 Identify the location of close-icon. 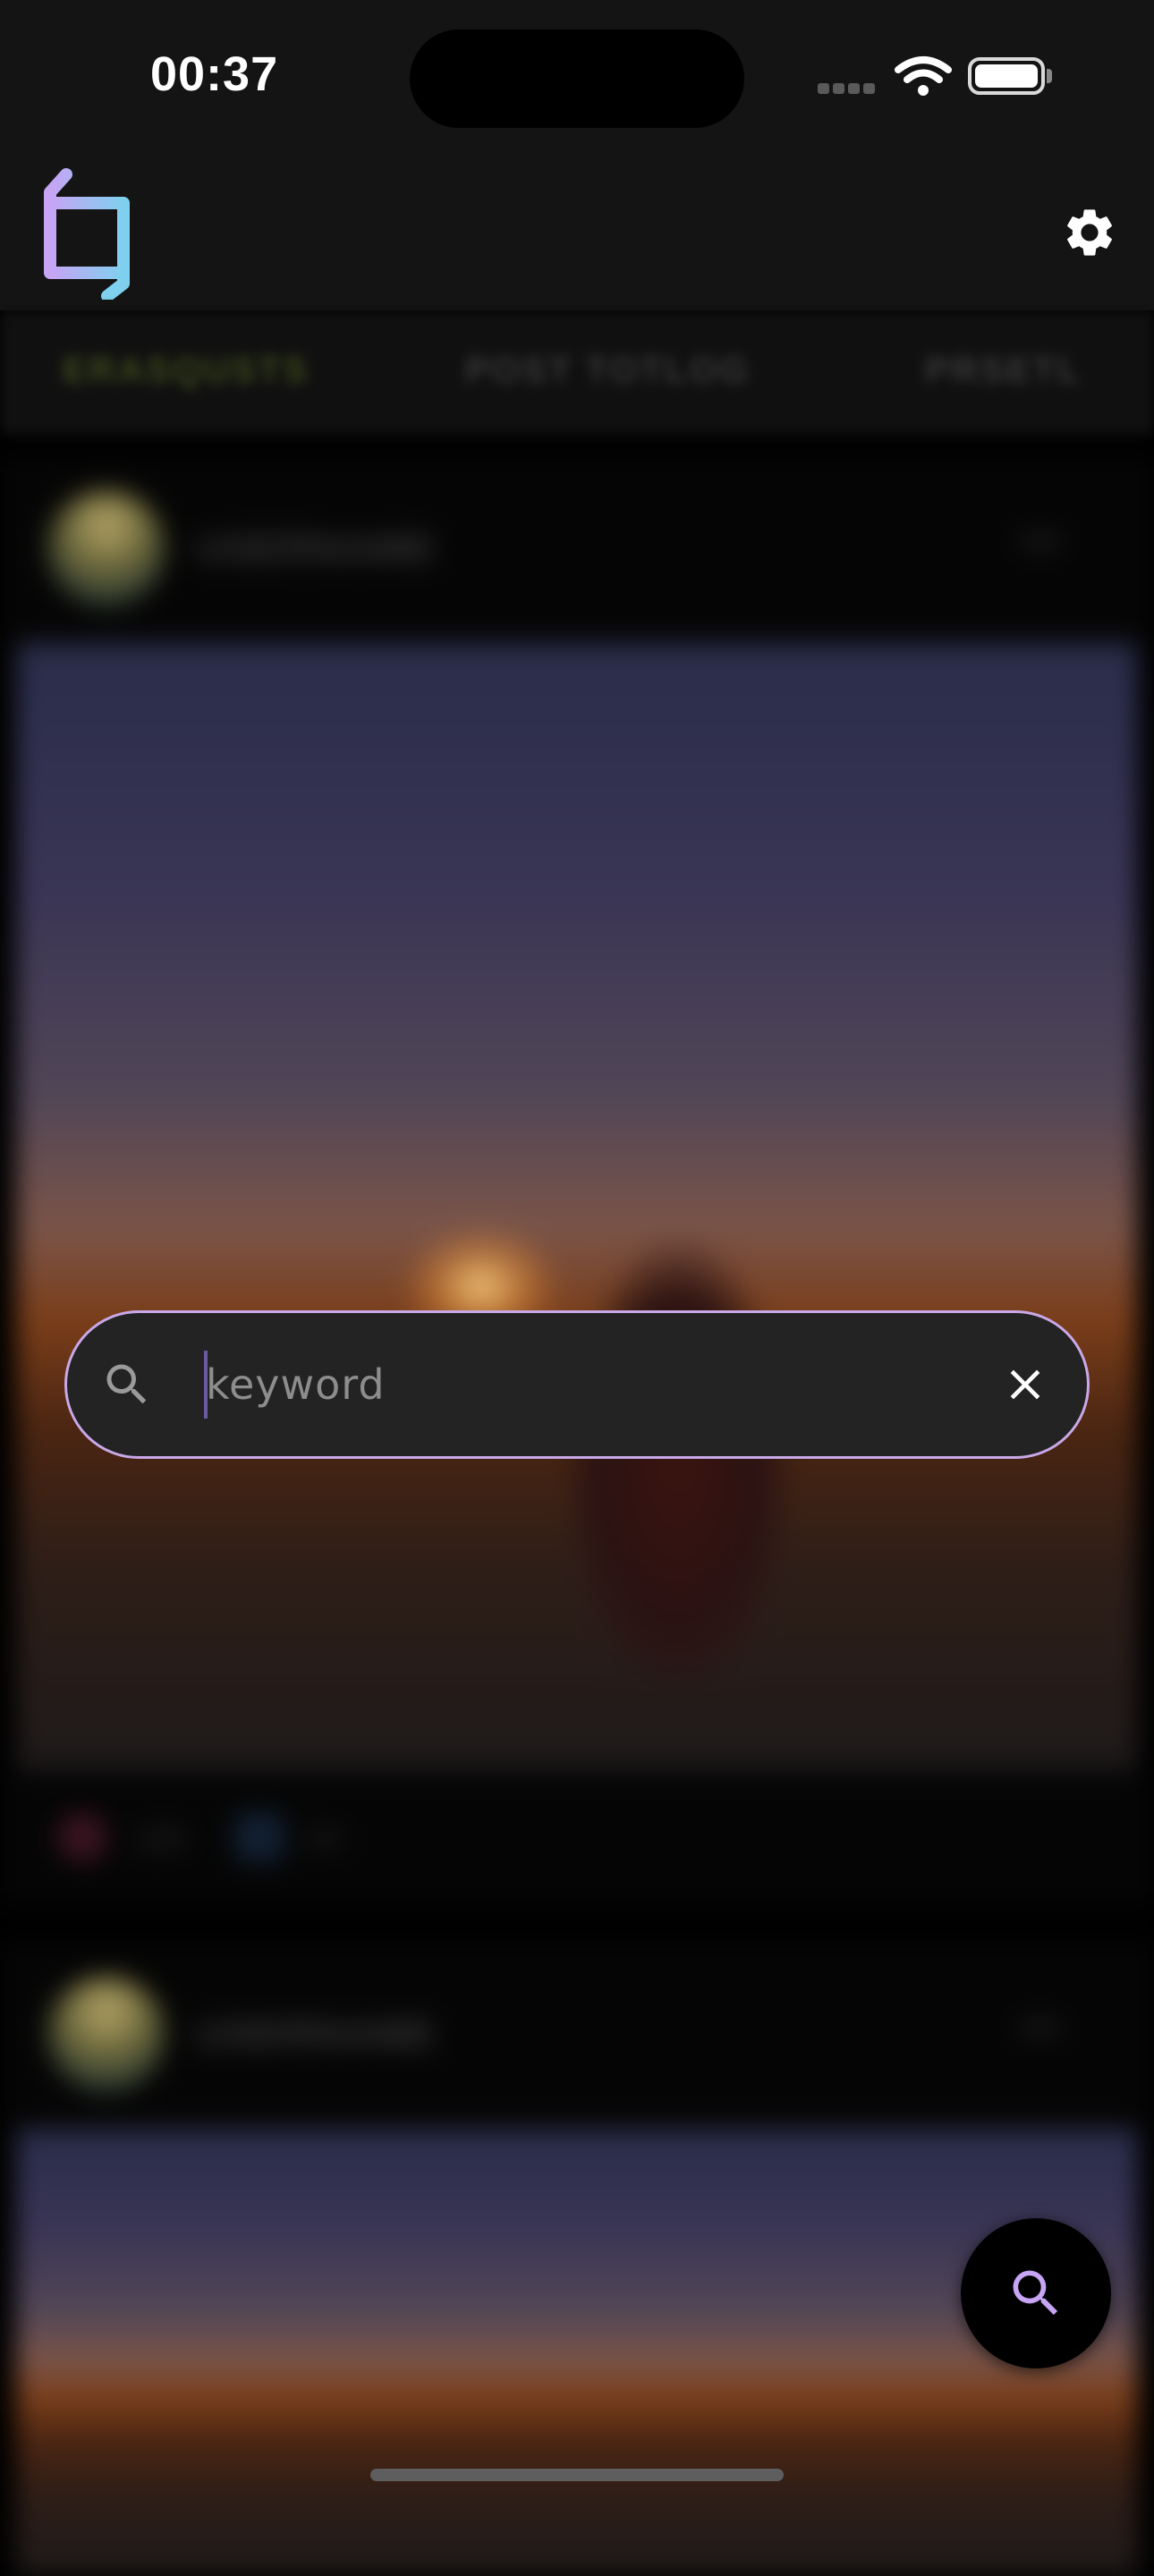
(1025, 1385).